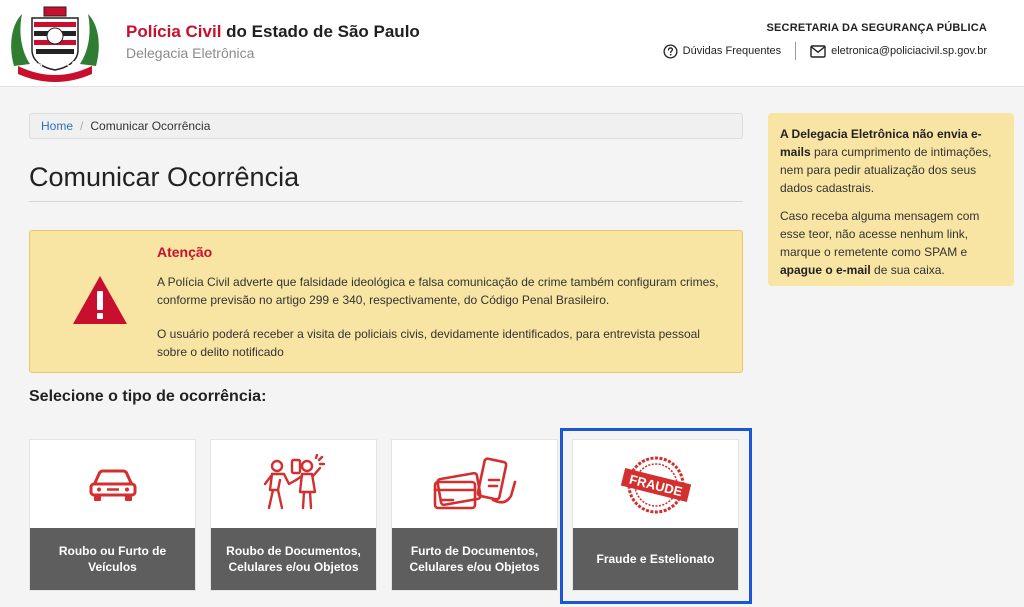 This screenshot has height=607, width=1024. I want to click on title-divider, so click(386, 201).